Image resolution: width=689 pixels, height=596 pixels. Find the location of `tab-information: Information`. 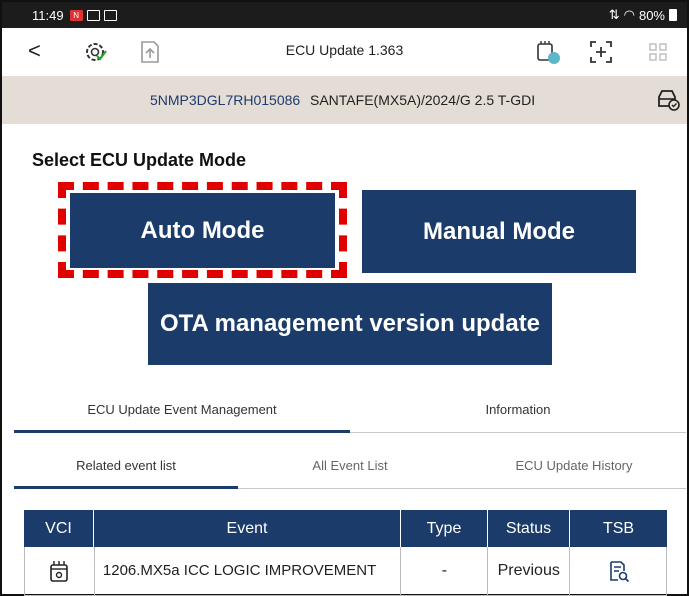

tab-information: Information is located at coordinates (518, 409).